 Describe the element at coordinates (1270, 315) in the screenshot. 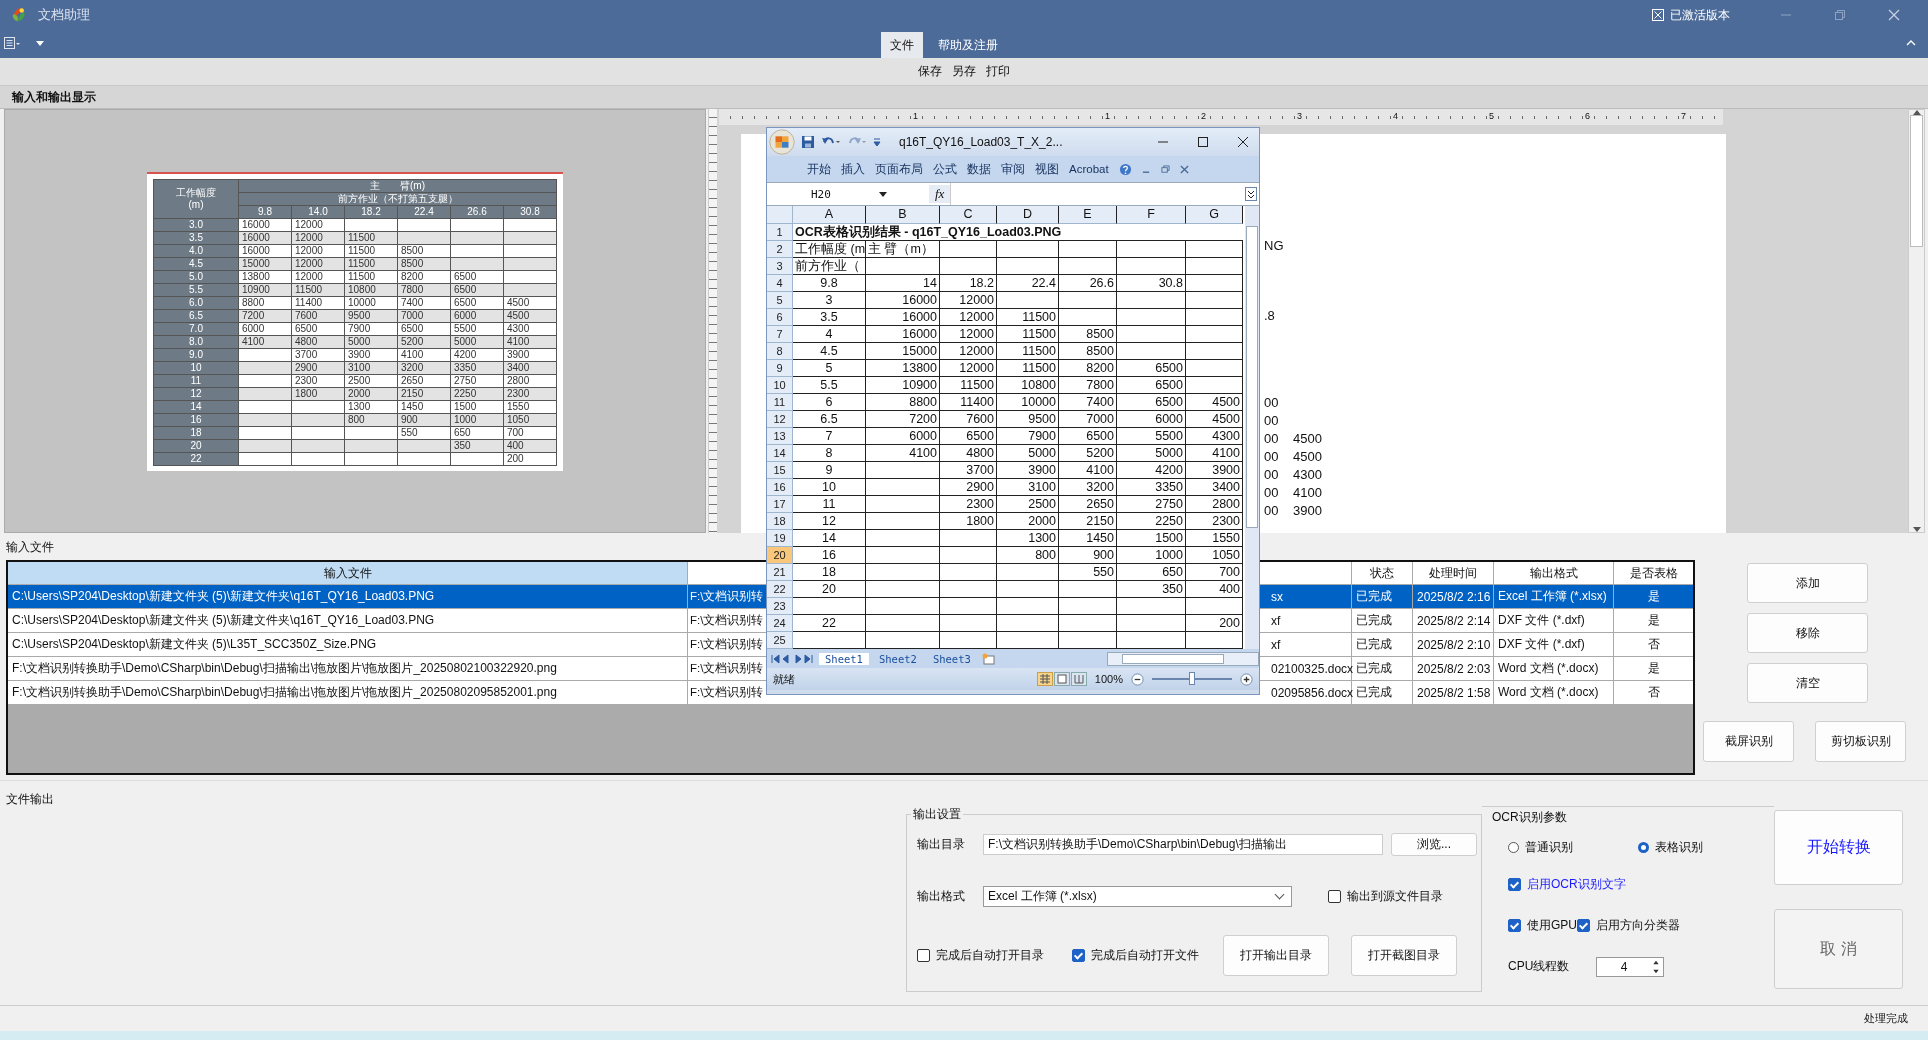

I see `document-text: .8` at that location.